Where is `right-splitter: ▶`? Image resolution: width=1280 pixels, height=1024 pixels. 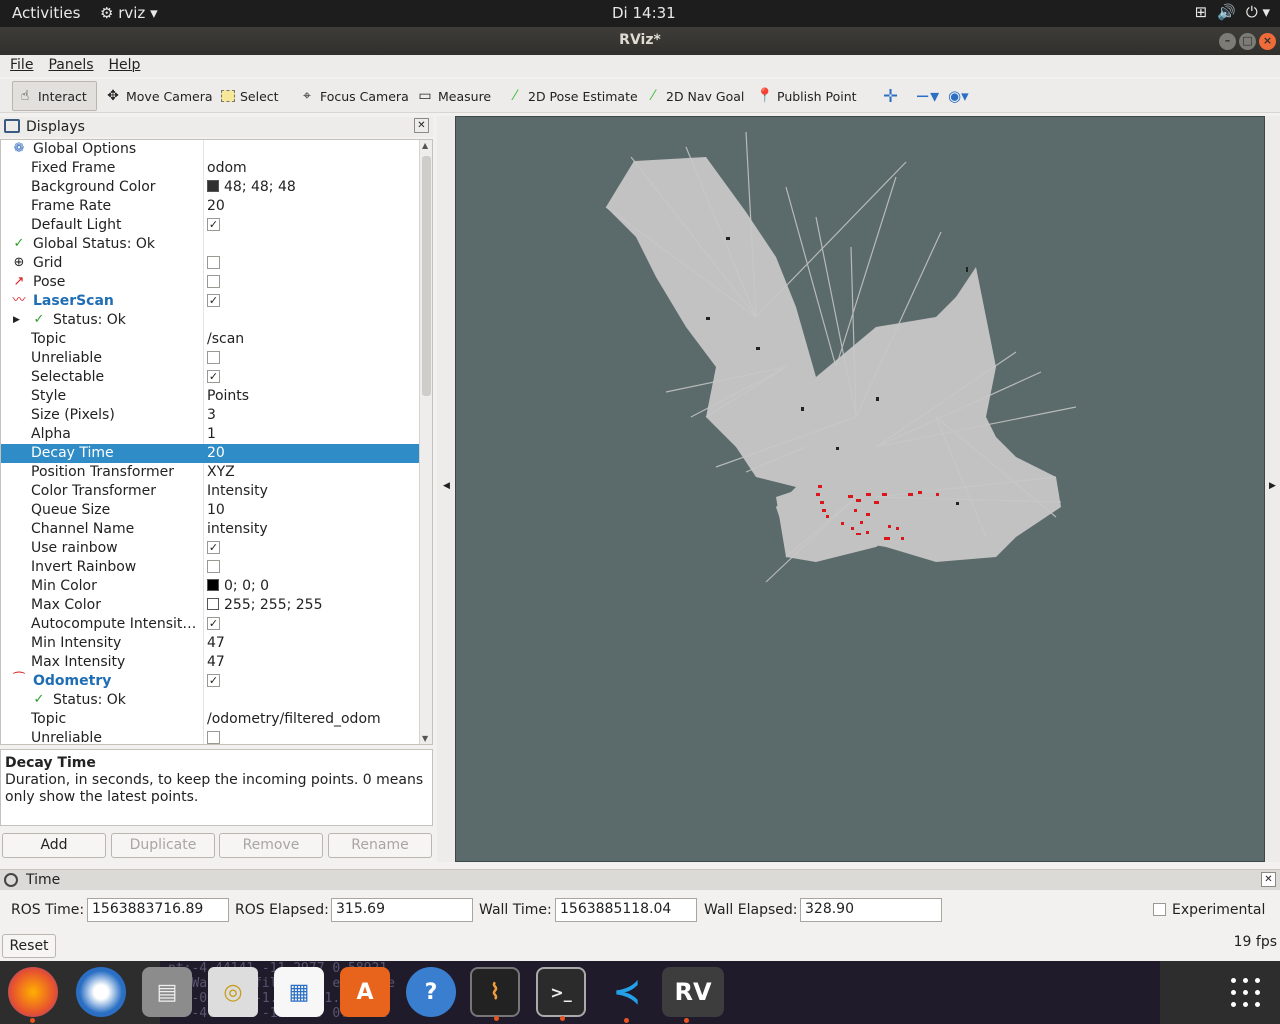
right-splitter: ▶ is located at coordinates (1272, 489).